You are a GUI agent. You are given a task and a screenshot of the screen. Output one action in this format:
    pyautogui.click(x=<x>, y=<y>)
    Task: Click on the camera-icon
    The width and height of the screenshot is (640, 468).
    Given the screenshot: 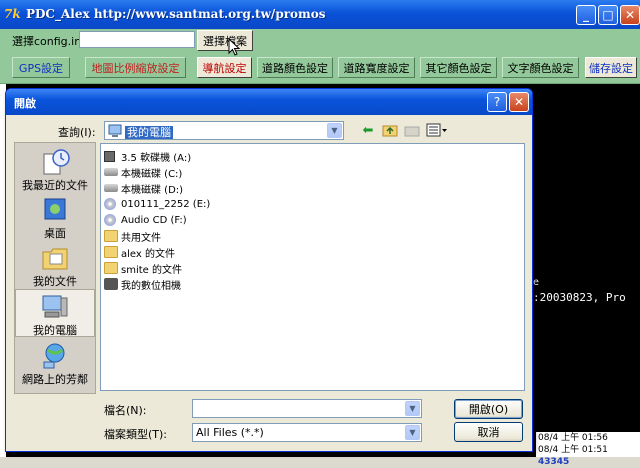 What is the action you would take?
    pyautogui.click(x=111, y=284)
    